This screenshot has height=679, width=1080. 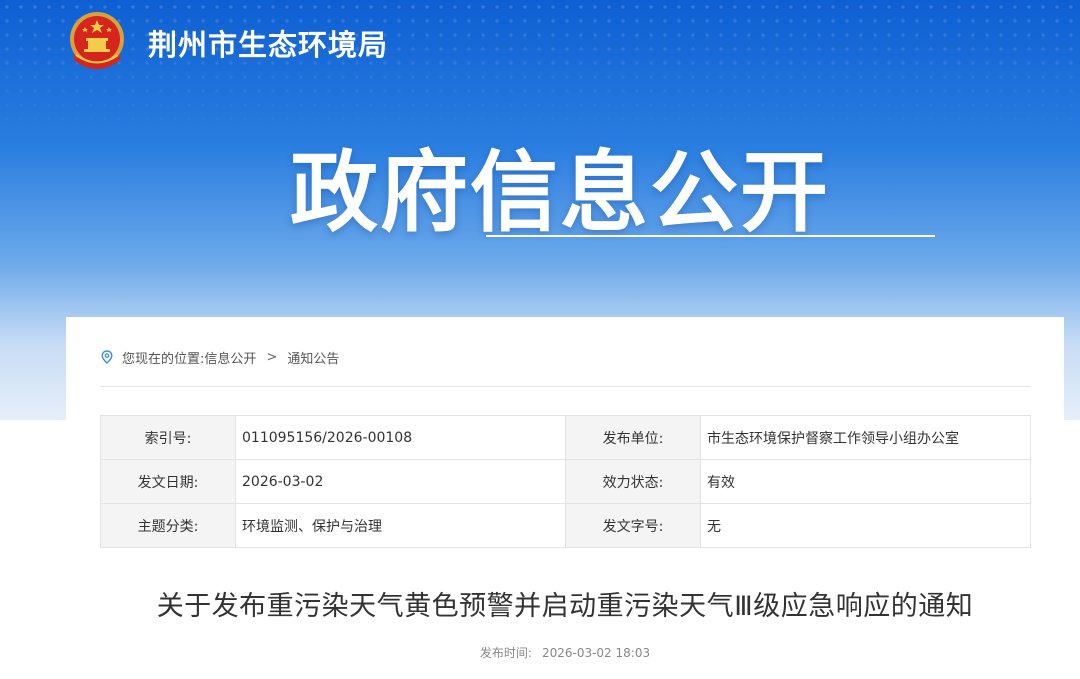 I want to click on publish-time-line: 发布时间: 2026-03-02 18:03, so click(x=565, y=652).